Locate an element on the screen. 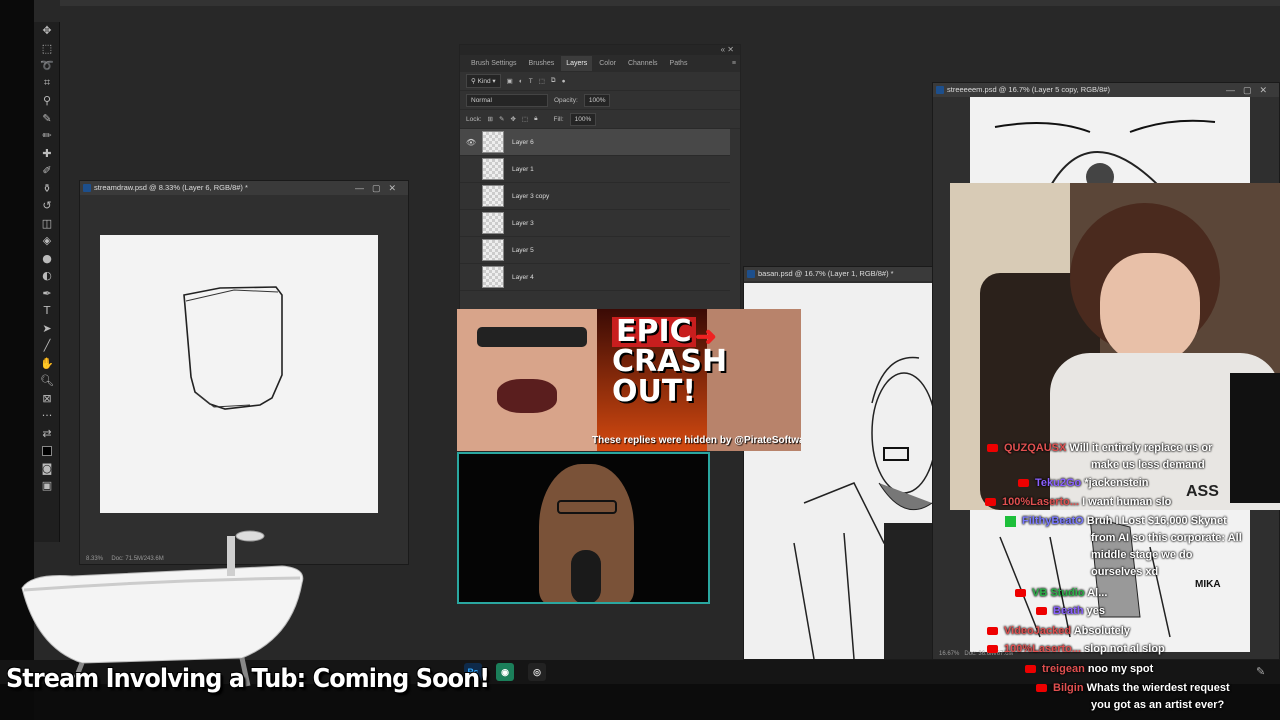 The image size is (1280, 720). layer-row: Layer 3 copy is located at coordinates (595, 196).